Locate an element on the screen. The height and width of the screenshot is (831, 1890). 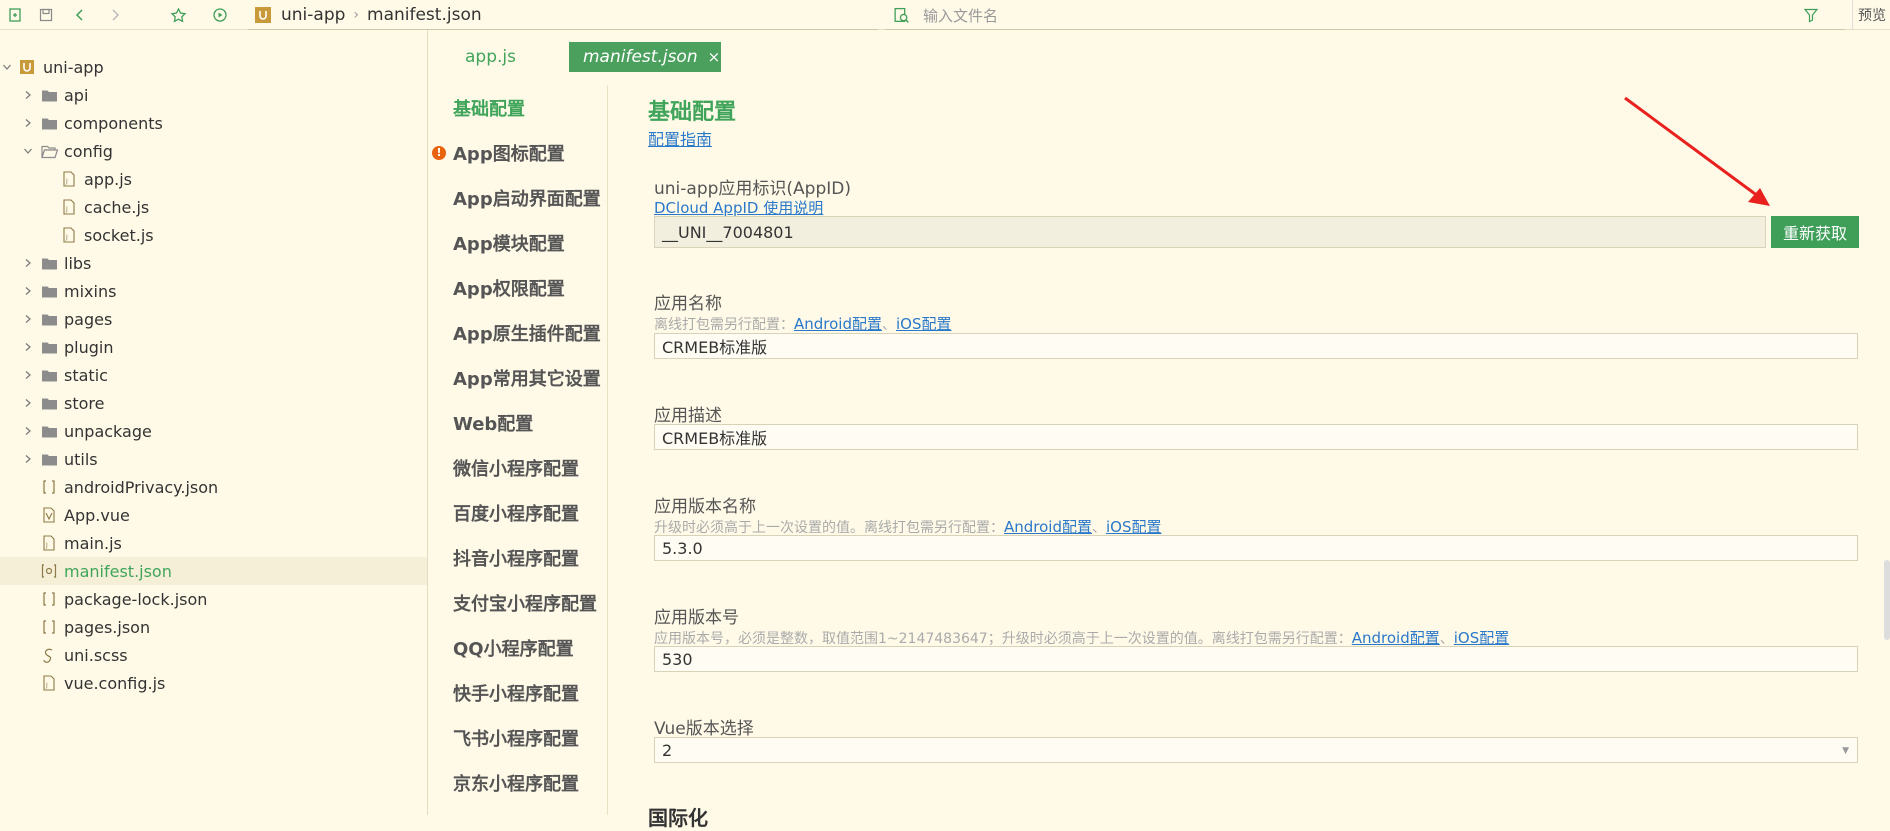
config-nav-item: App常用其它设置 is located at coordinates (518, 377).